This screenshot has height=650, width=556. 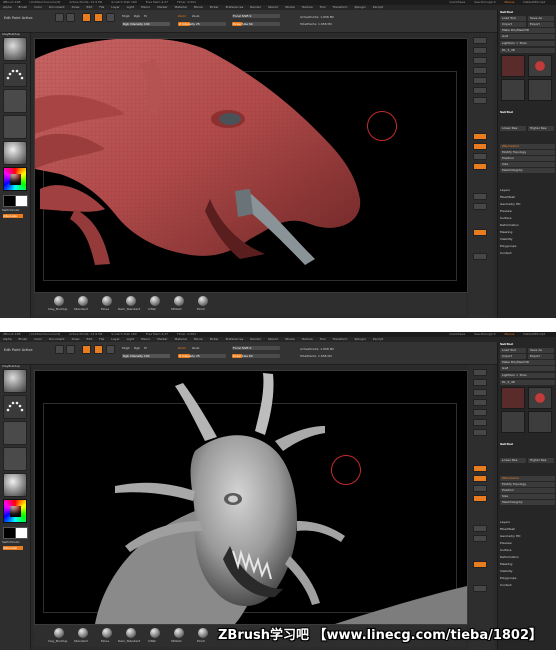 I want to click on higher-res-button: Higher Res, so click(x=541, y=460).